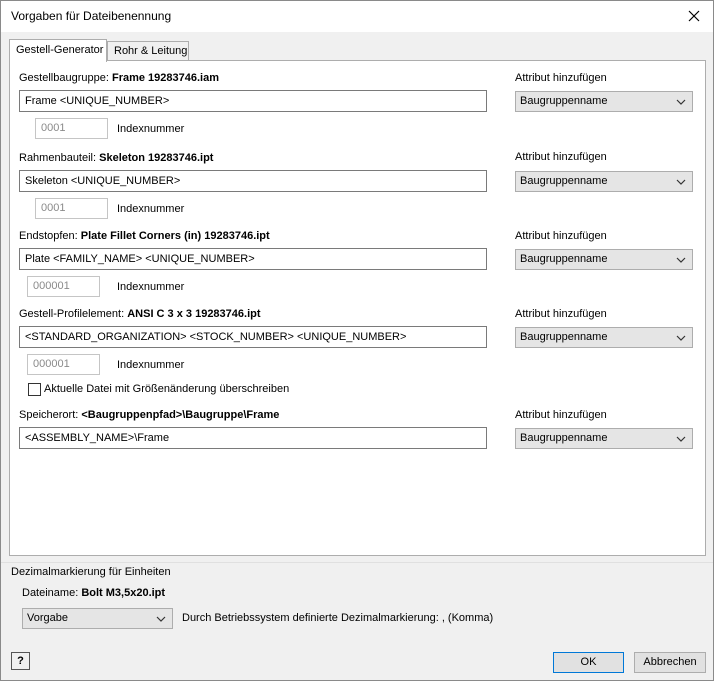  I want to click on decimal-filename-label: Dateiname: Bolt M3,5x20.ipt, so click(94, 593).